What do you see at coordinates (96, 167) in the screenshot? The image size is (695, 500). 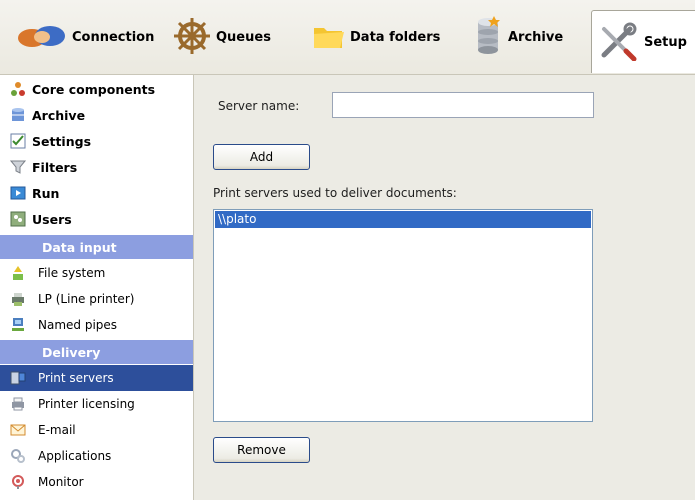 I see `sidebar-item-filters: Filters` at bounding box center [96, 167].